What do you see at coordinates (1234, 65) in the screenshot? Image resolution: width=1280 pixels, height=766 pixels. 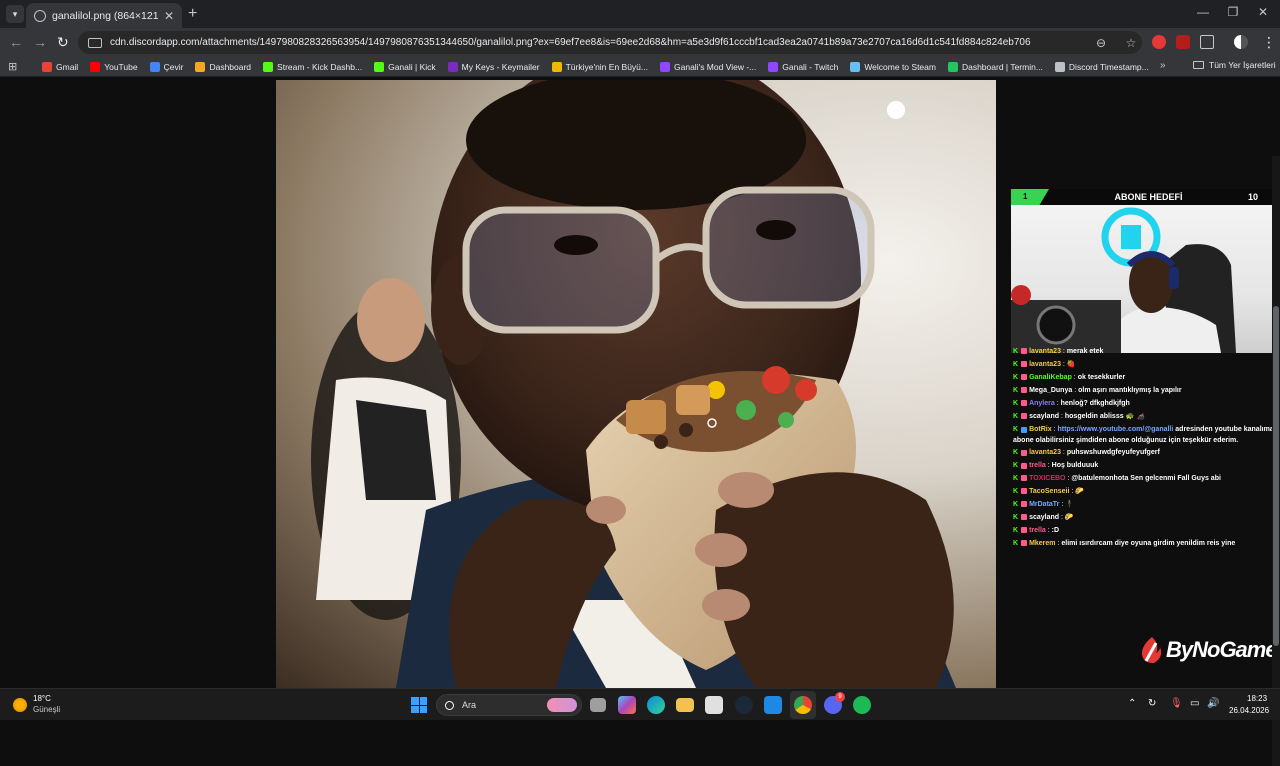 I see `all-bookmarks-folder: Tüm Yer İşaretleri` at bounding box center [1234, 65].